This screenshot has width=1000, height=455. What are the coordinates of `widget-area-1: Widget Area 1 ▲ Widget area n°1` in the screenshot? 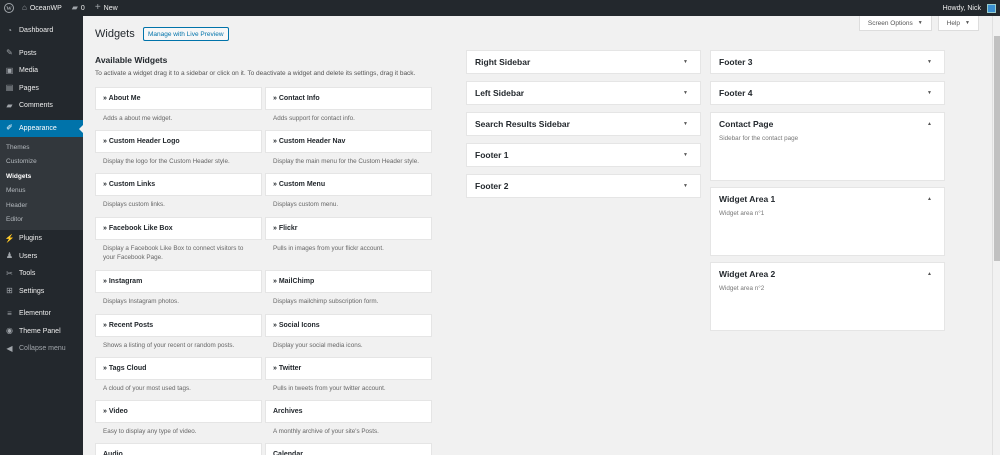 It's located at (827, 221).